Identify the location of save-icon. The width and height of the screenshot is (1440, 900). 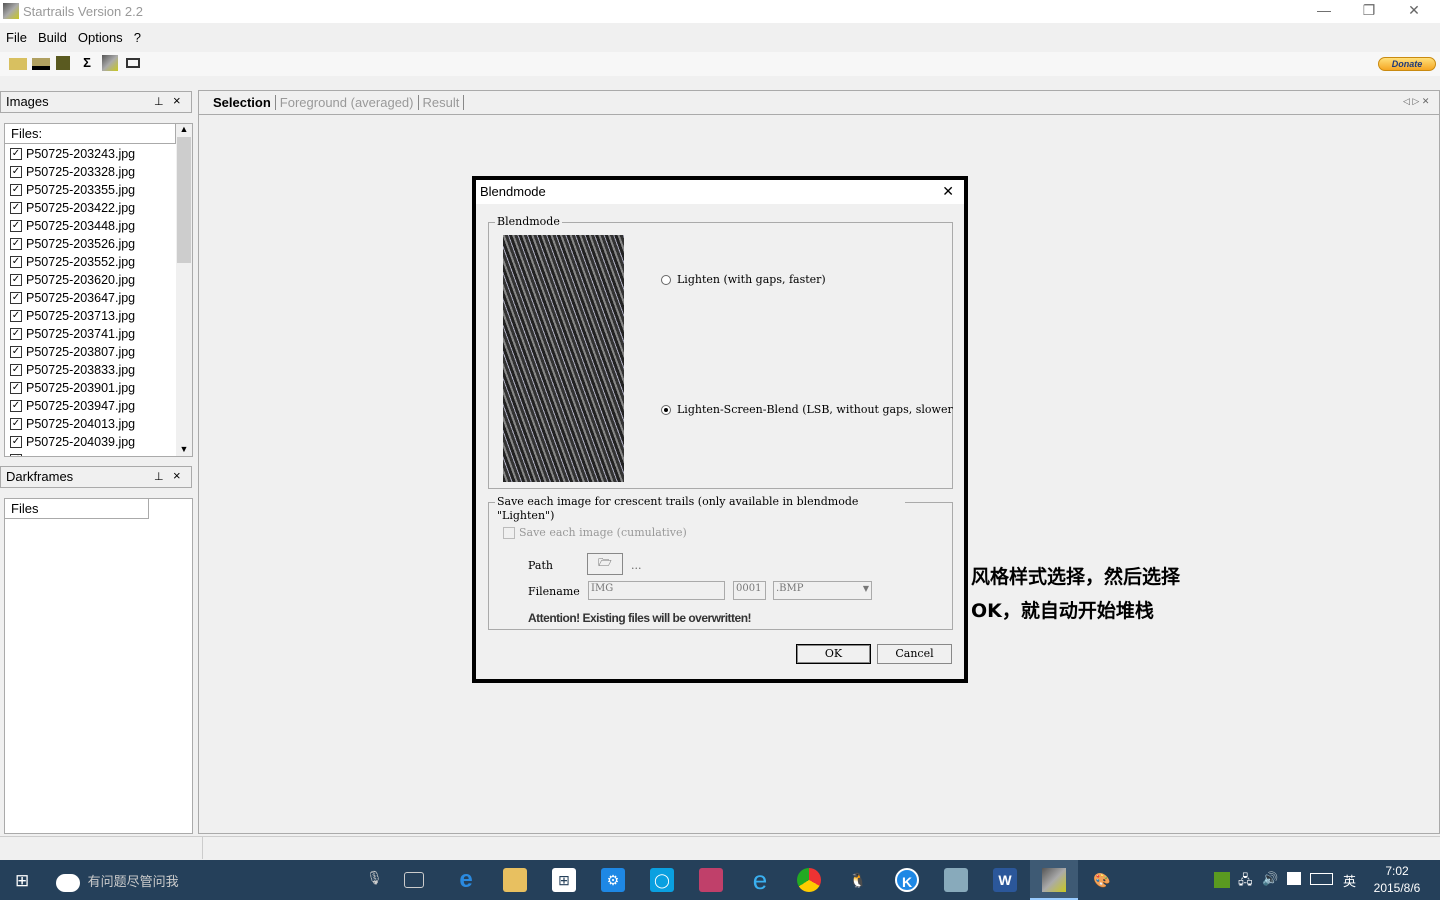
(63, 63).